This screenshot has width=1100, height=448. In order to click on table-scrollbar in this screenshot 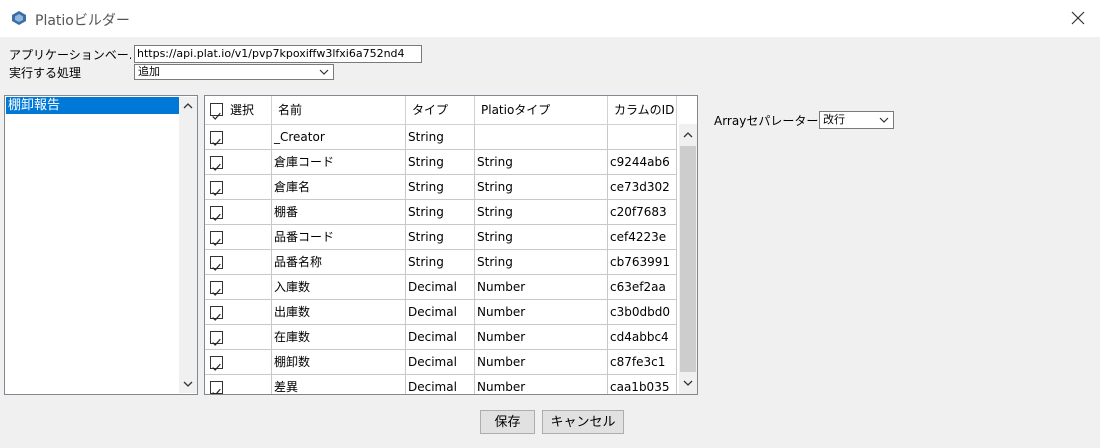, I will do `click(688, 259)`.